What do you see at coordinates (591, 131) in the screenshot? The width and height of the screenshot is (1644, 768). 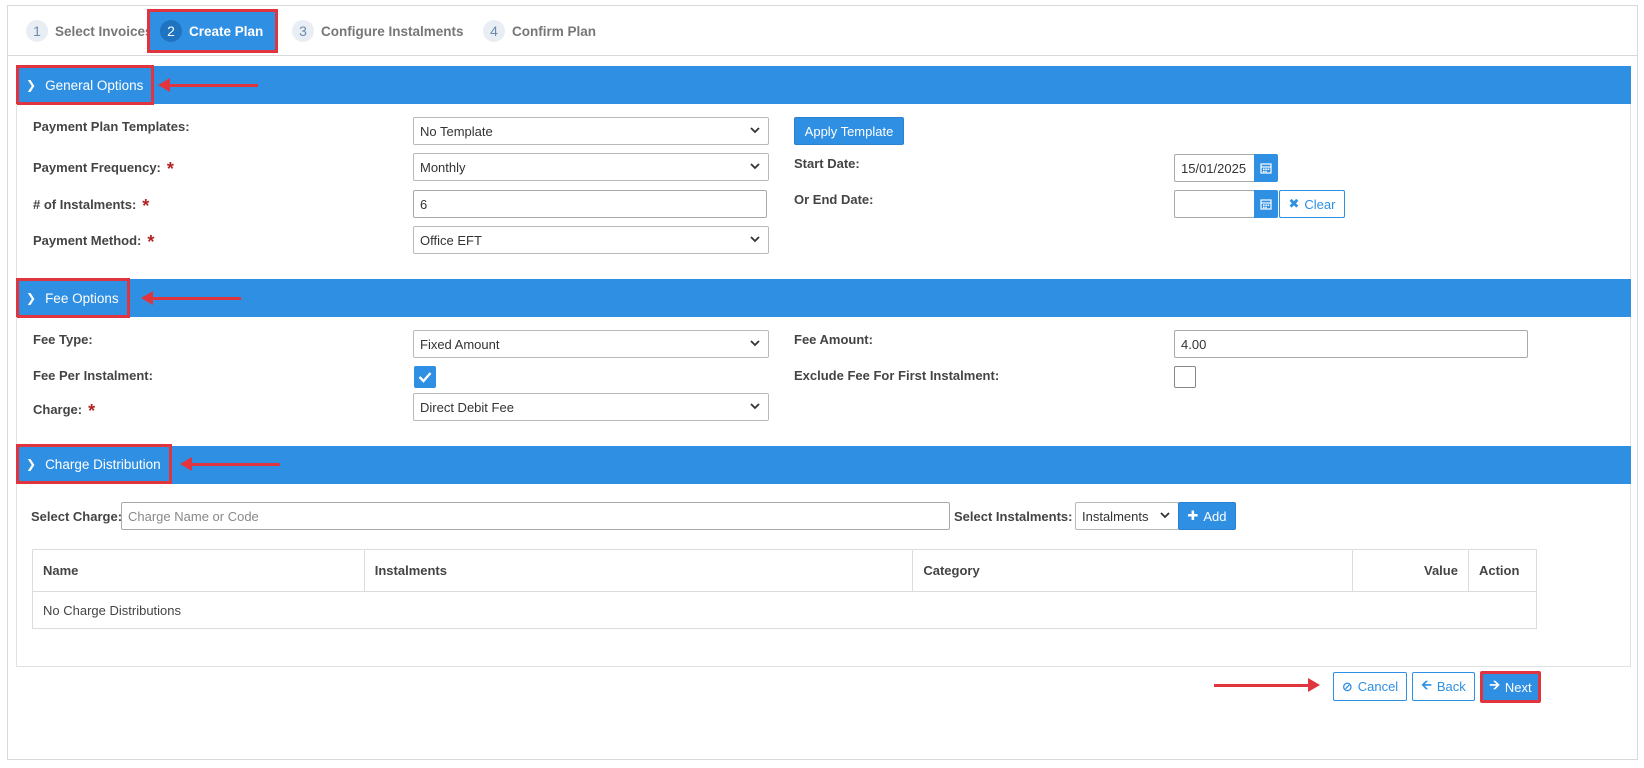 I see `template-select: No Template` at bounding box center [591, 131].